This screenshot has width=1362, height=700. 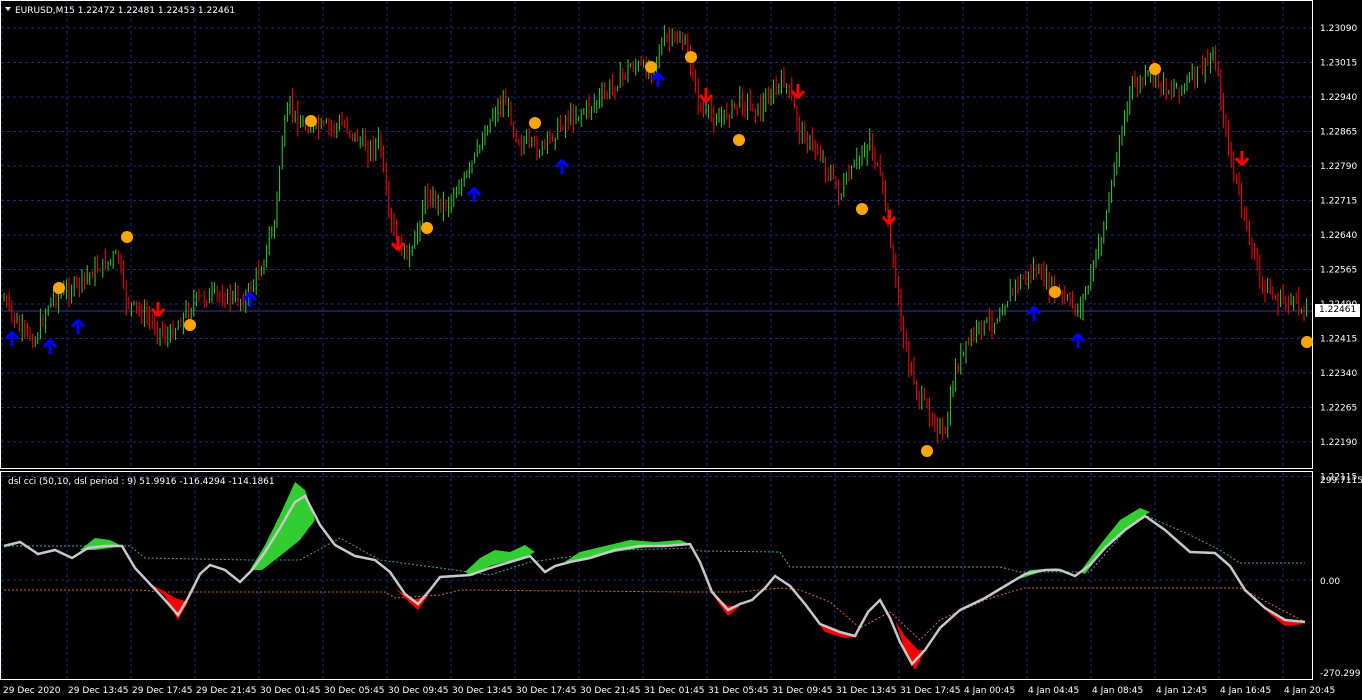 I want to click on time-label: 4 Jan 04:45, so click(x=1053, y=691).